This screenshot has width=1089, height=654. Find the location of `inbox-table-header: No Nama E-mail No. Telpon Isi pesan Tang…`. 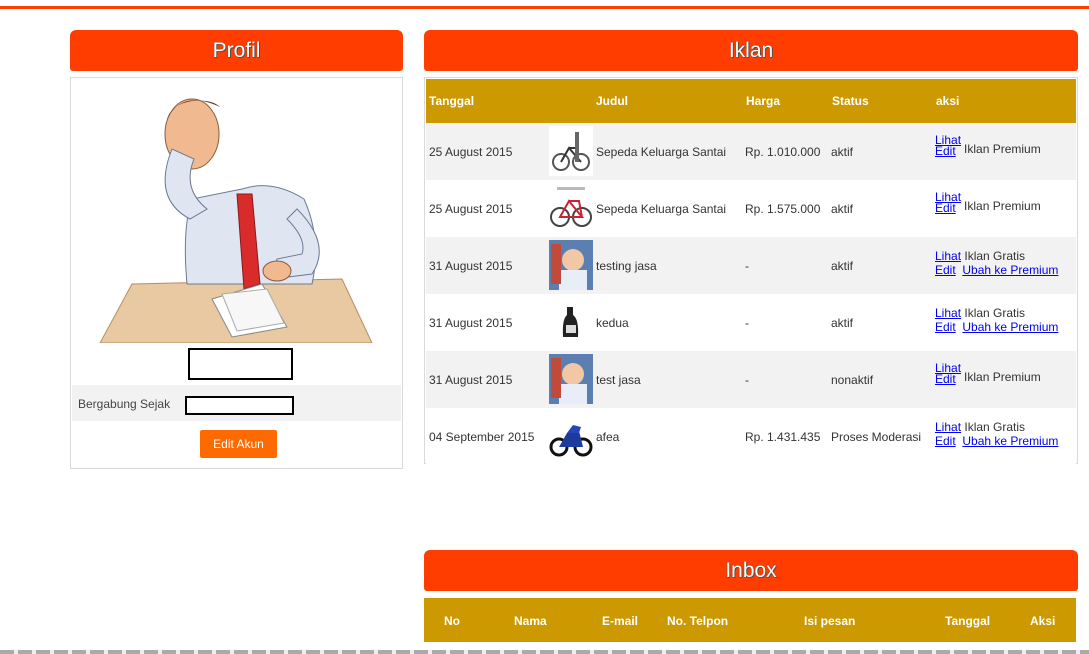

inbox-table-header: No Nama E-mail No. Telpon Isi pesan Tang… is located at coordinates (750, 620).